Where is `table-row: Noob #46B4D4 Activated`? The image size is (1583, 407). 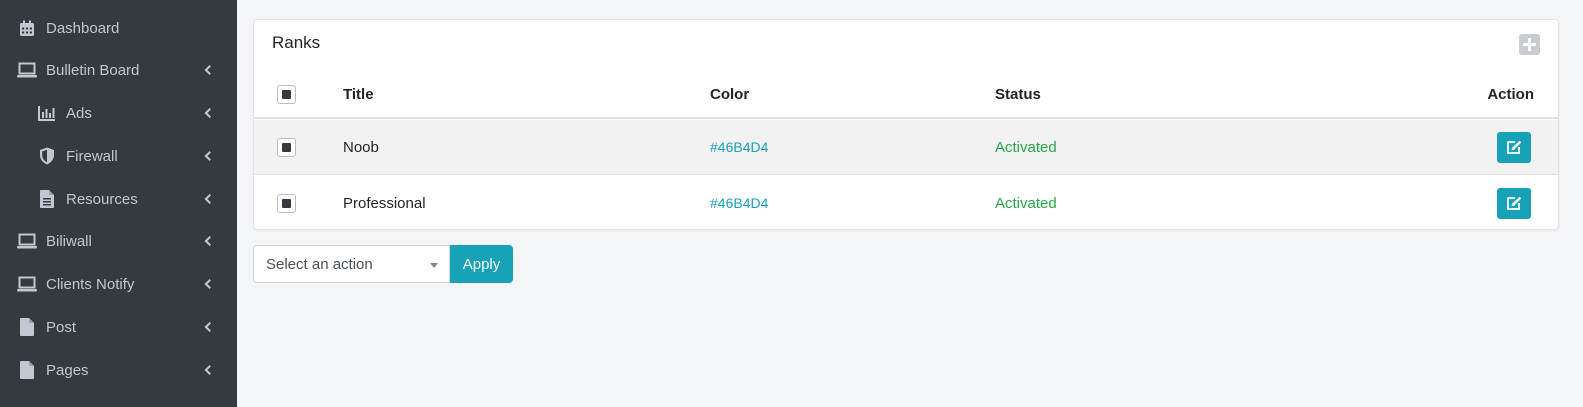 table-row: Noob #46B4D4 Activated is located at coordinates (906, 147).